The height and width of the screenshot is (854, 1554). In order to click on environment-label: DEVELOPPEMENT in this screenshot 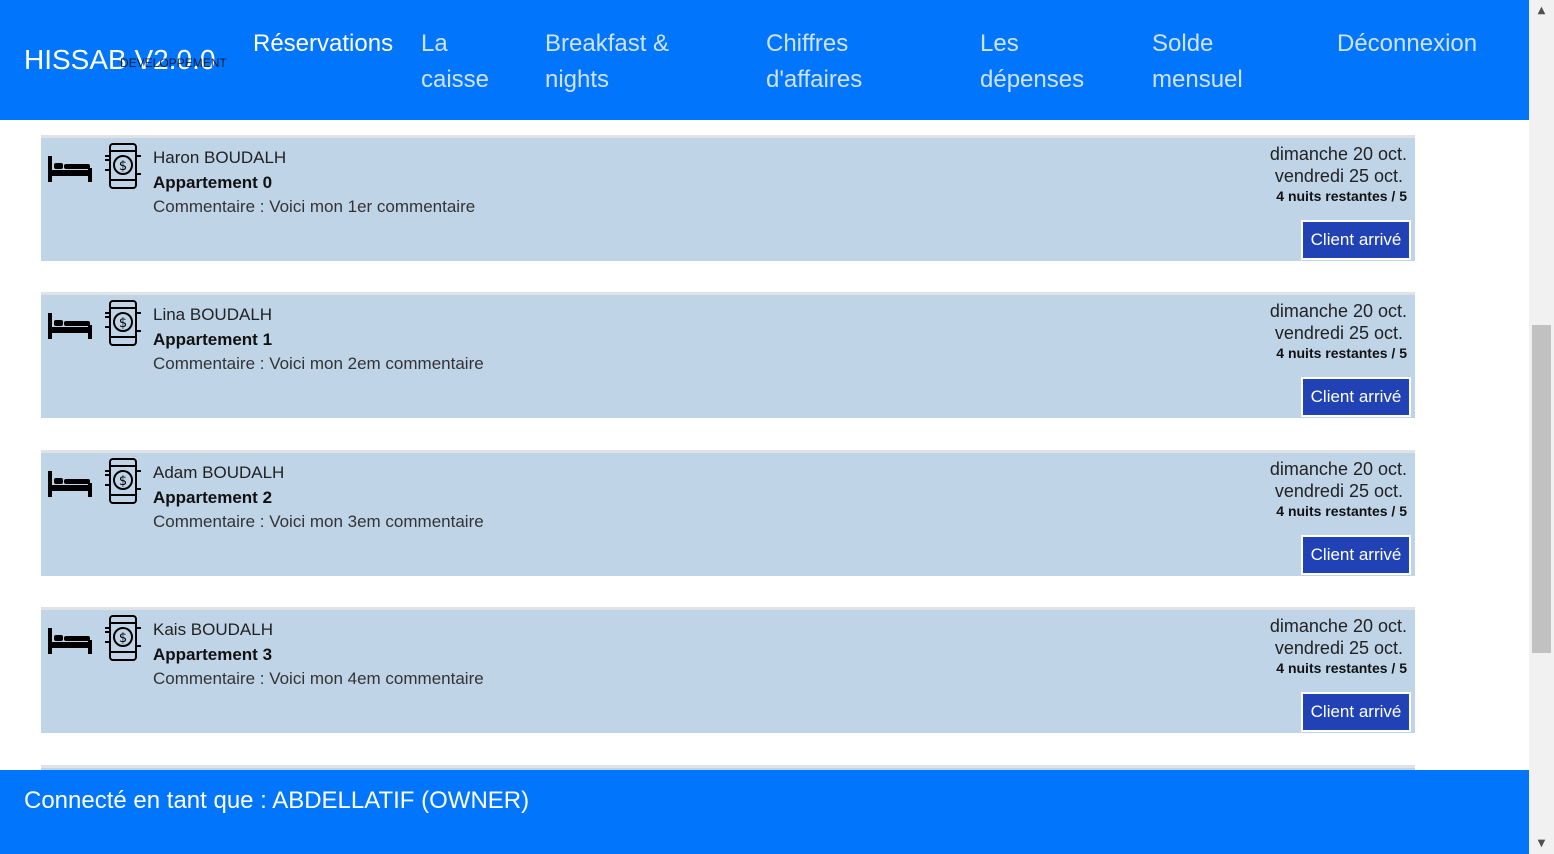, I will do `click(173, 63)`.